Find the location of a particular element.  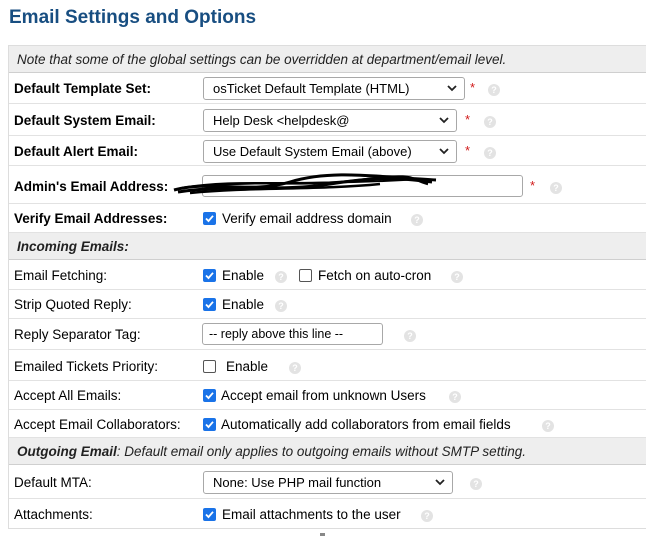

ticket-priority-row: Emailed Tickets Priority: Enable ? is located at coordinates (327, 365).